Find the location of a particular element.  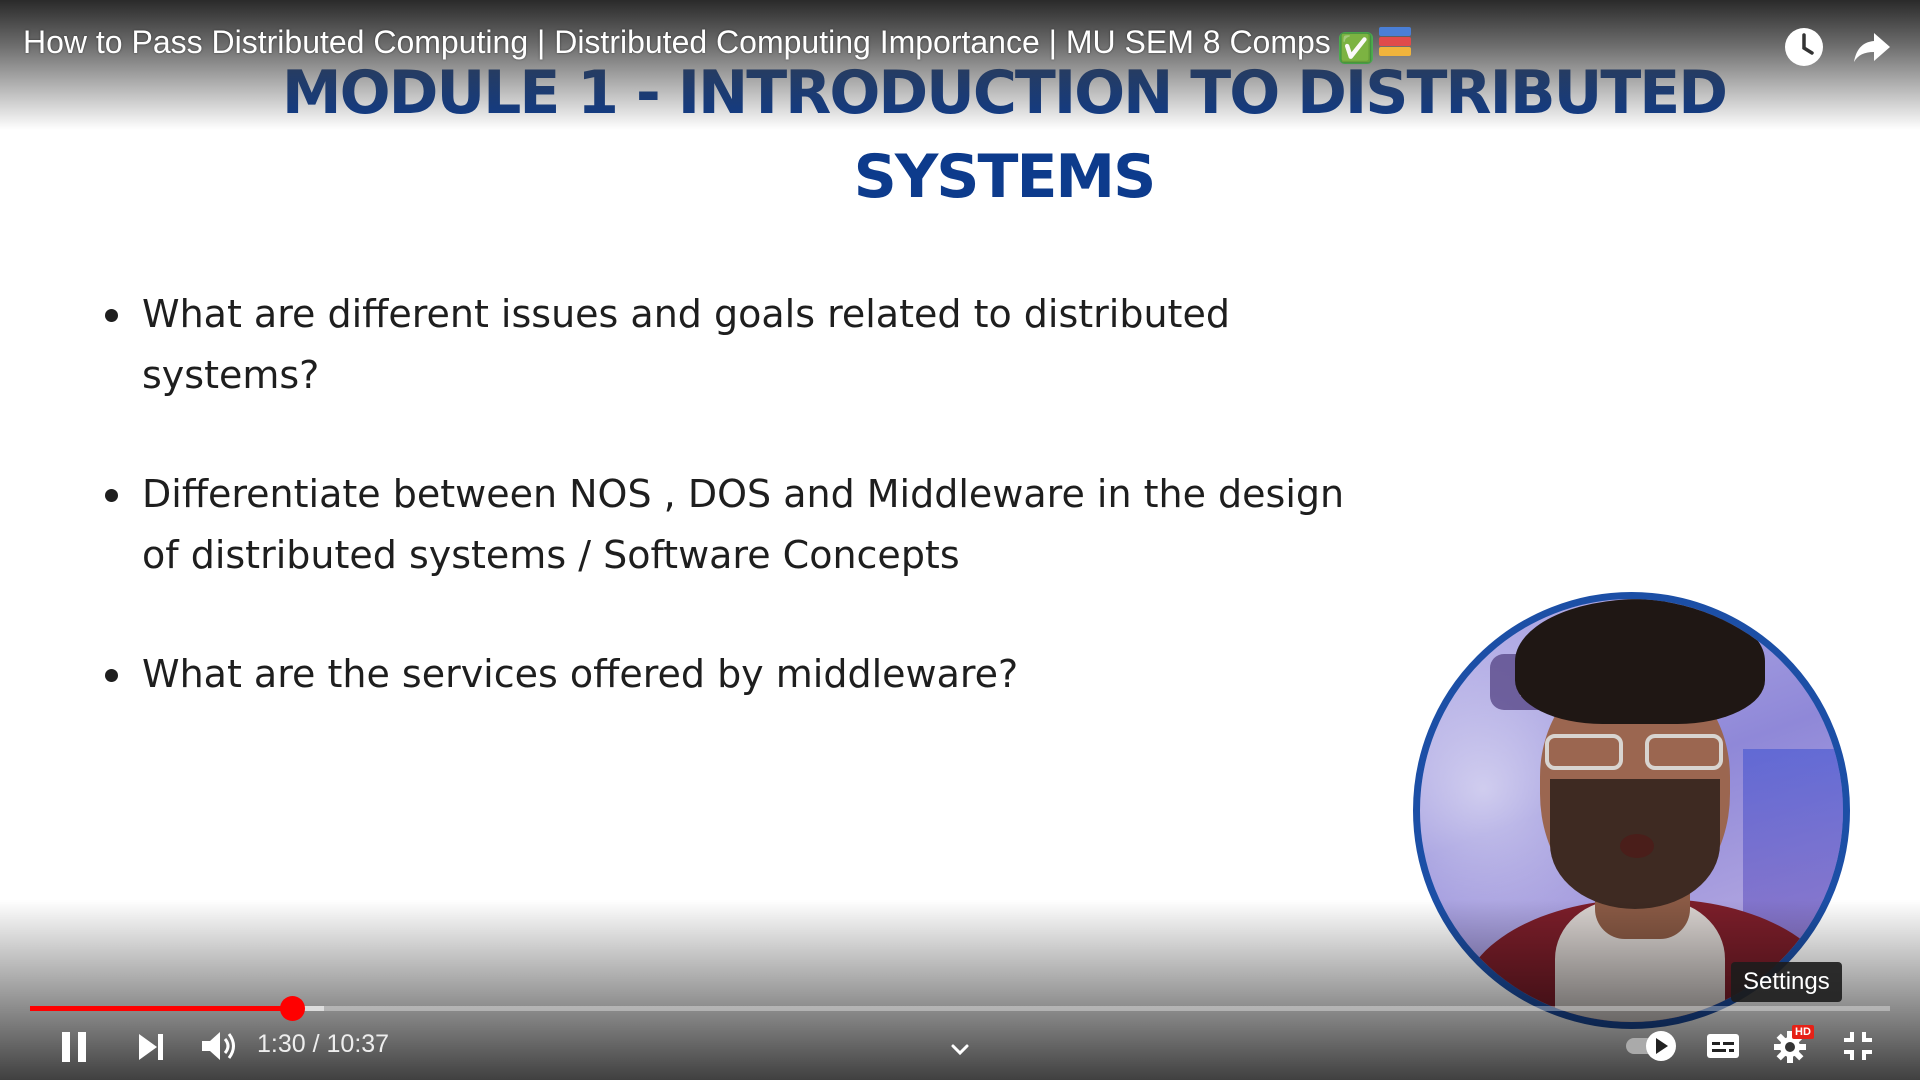

progress-bar is located at coordinates (960, 1008).